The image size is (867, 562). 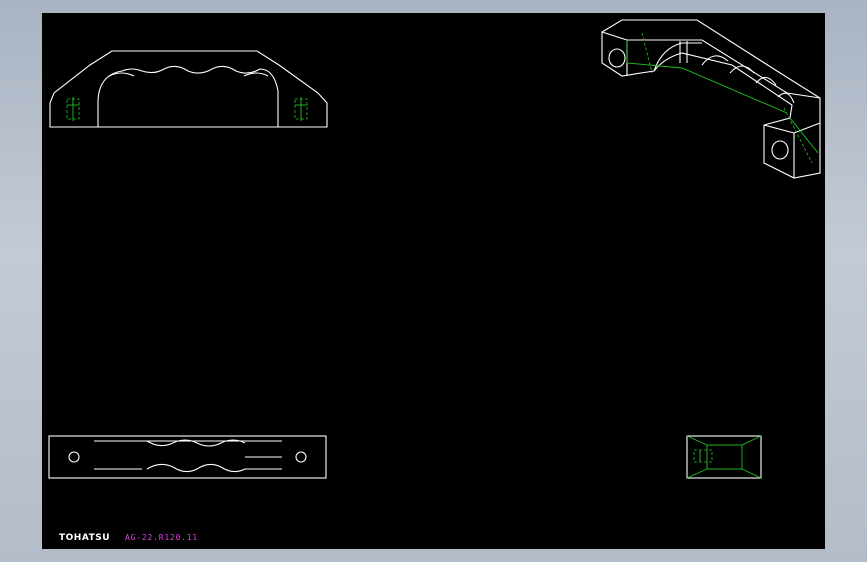 I want to click on brand-label: TOHATSU, so click(x=85, y=538).